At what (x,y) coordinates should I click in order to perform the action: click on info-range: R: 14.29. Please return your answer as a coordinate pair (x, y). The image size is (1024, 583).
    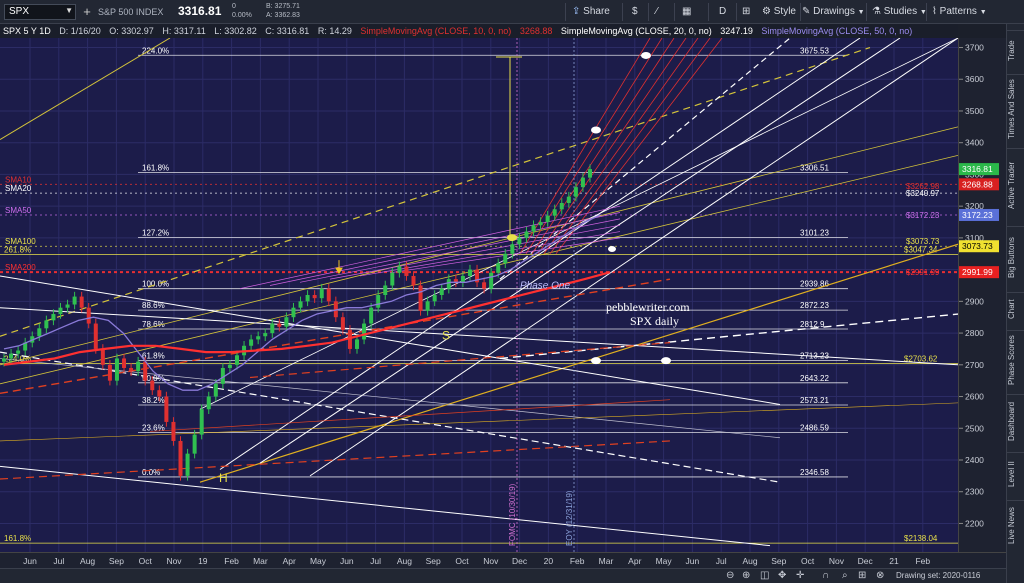
    Looking at the image, I should click on (334, 31).